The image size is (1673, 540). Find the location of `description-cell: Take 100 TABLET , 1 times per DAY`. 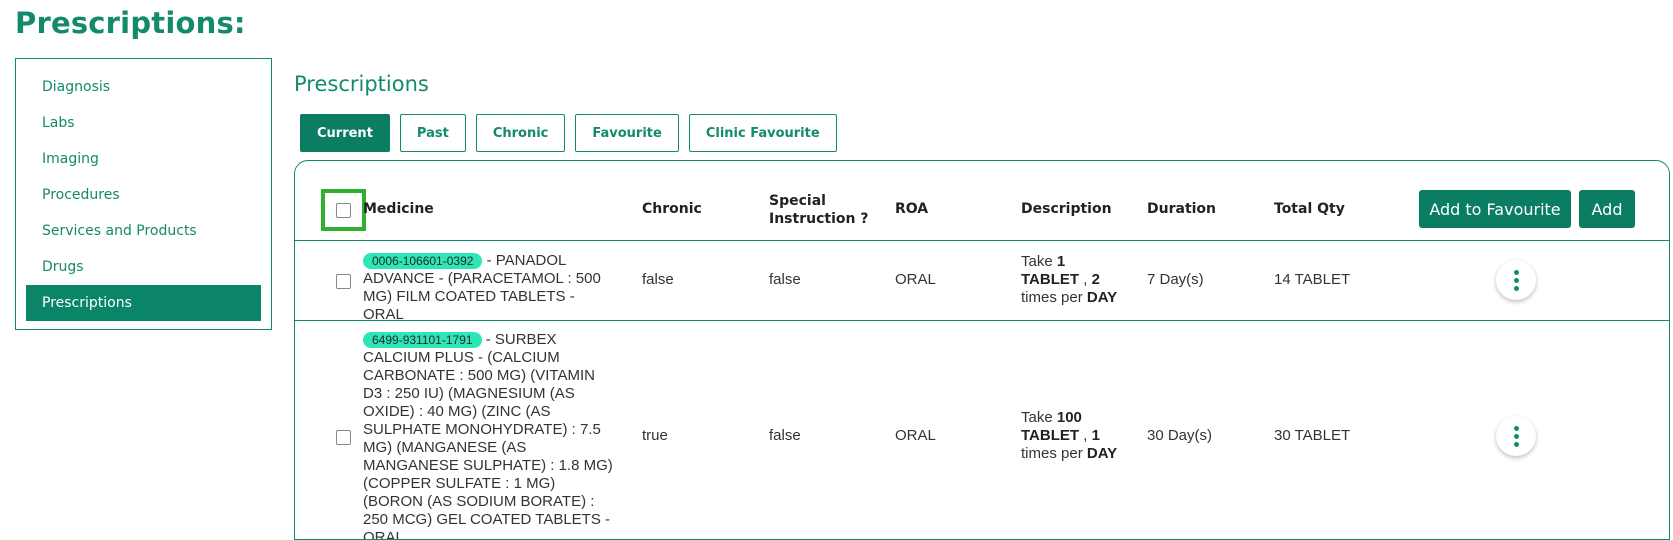

description-cell: Take 100 TABLET , 1 times per DAY is located at coordinates (1076, 436).